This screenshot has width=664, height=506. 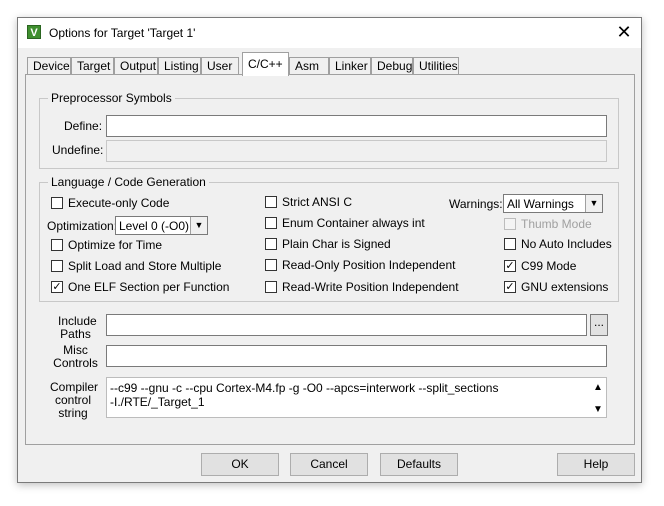 What do you see at coordinates (356, 356) in the screenshot?
I see `misc-controls-input` at bounding box center [356, 356].